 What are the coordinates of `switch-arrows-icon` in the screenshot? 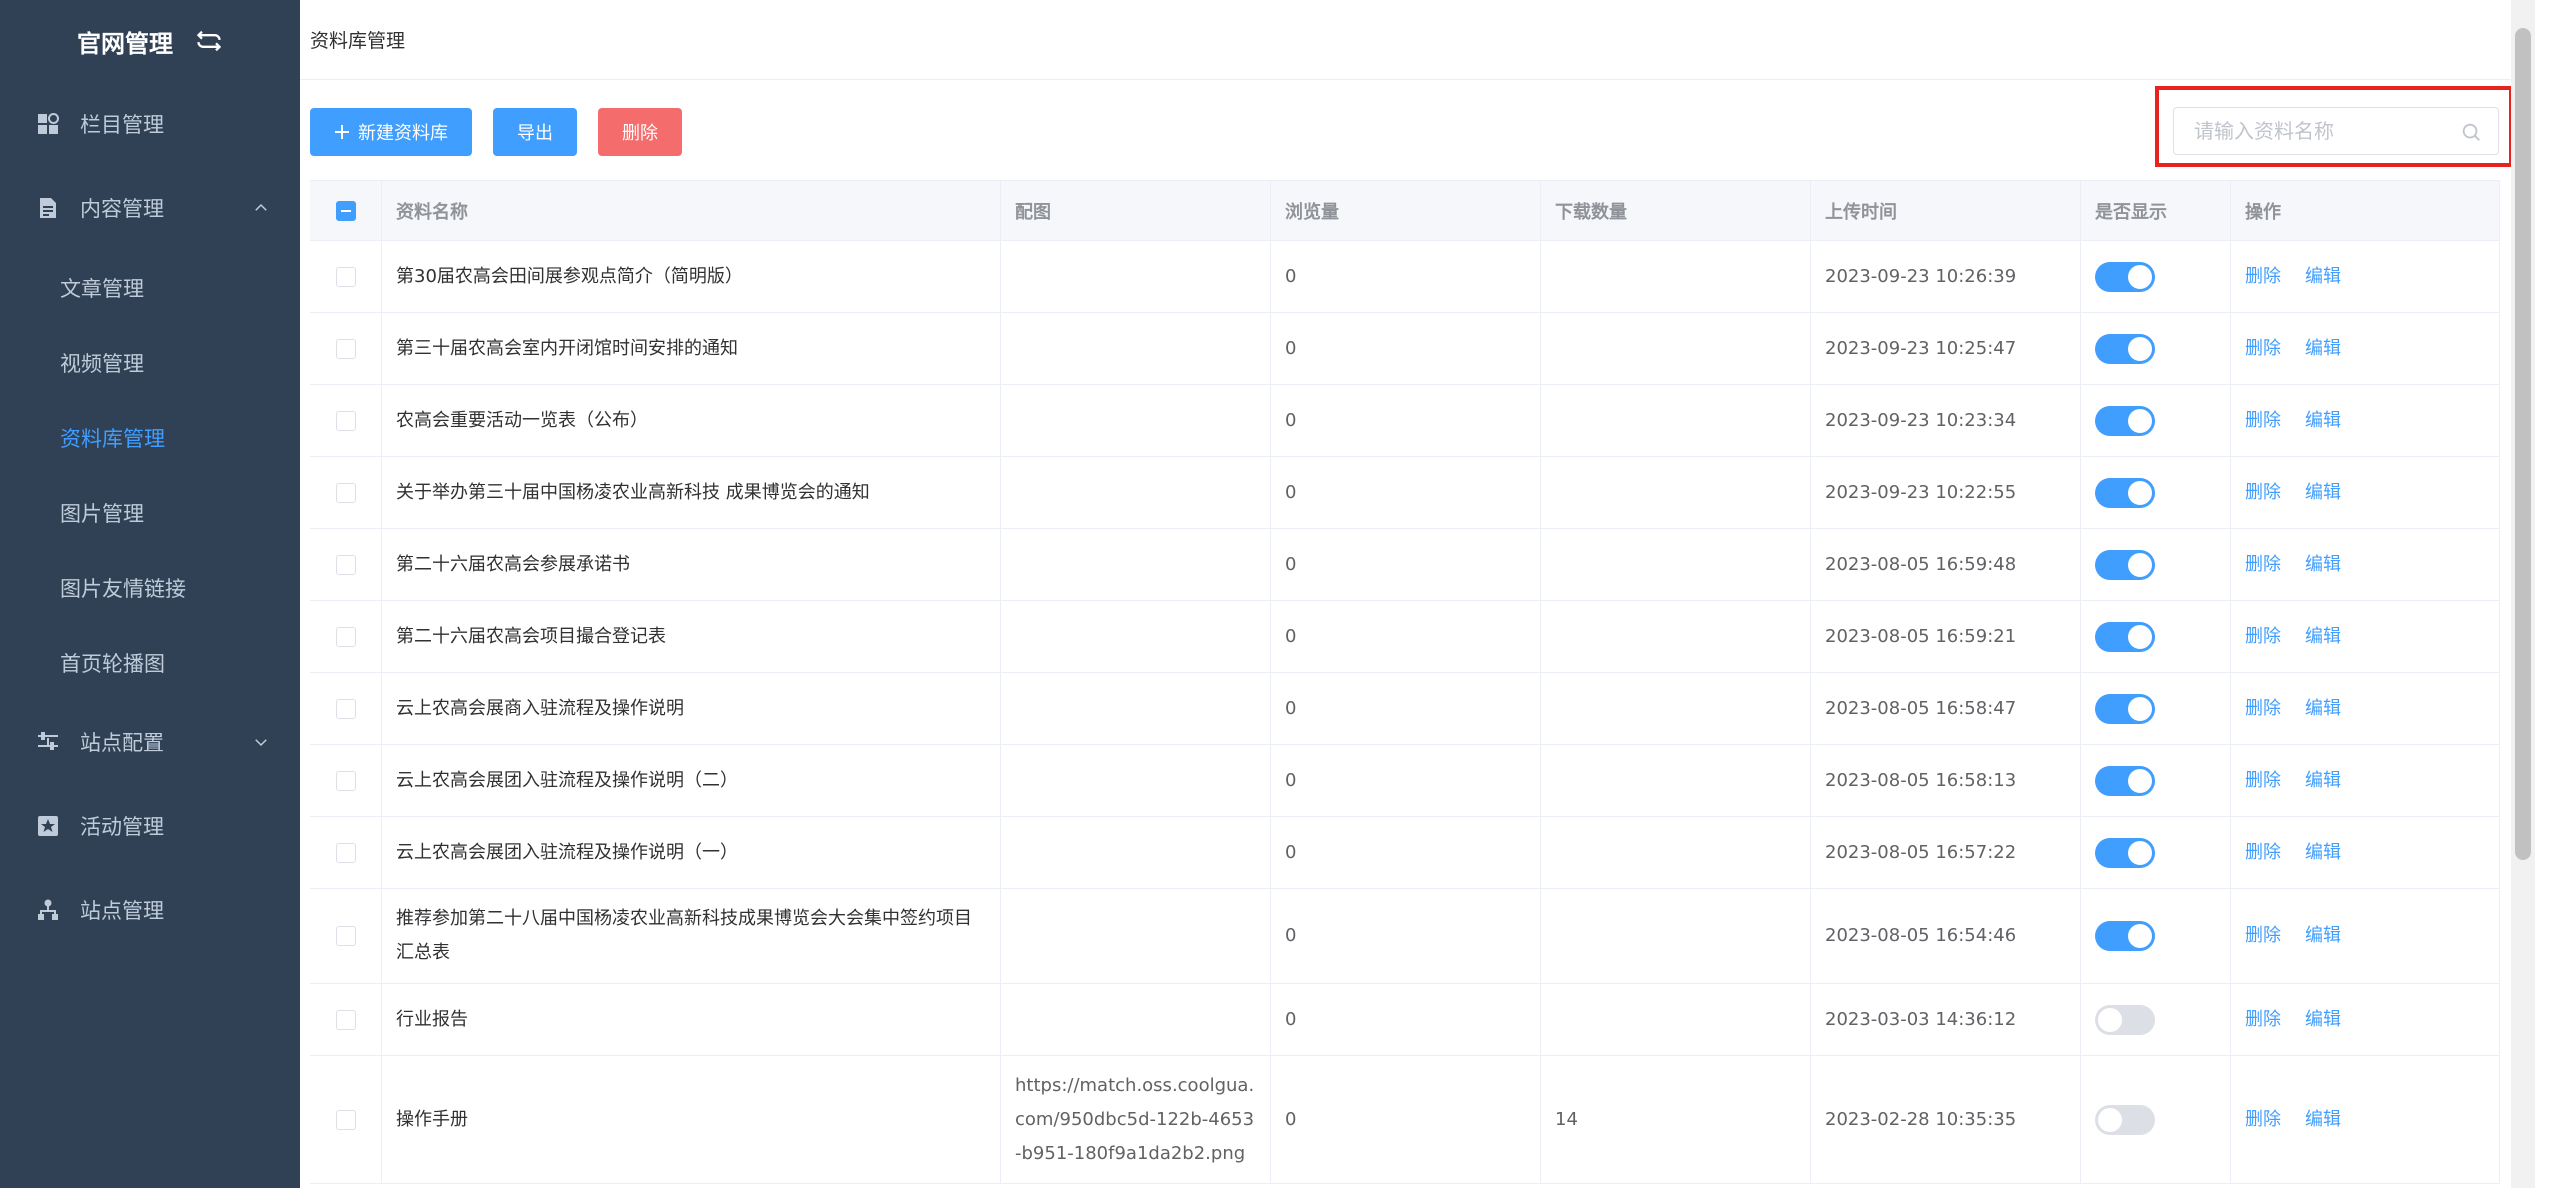 It's located at (209, 41).